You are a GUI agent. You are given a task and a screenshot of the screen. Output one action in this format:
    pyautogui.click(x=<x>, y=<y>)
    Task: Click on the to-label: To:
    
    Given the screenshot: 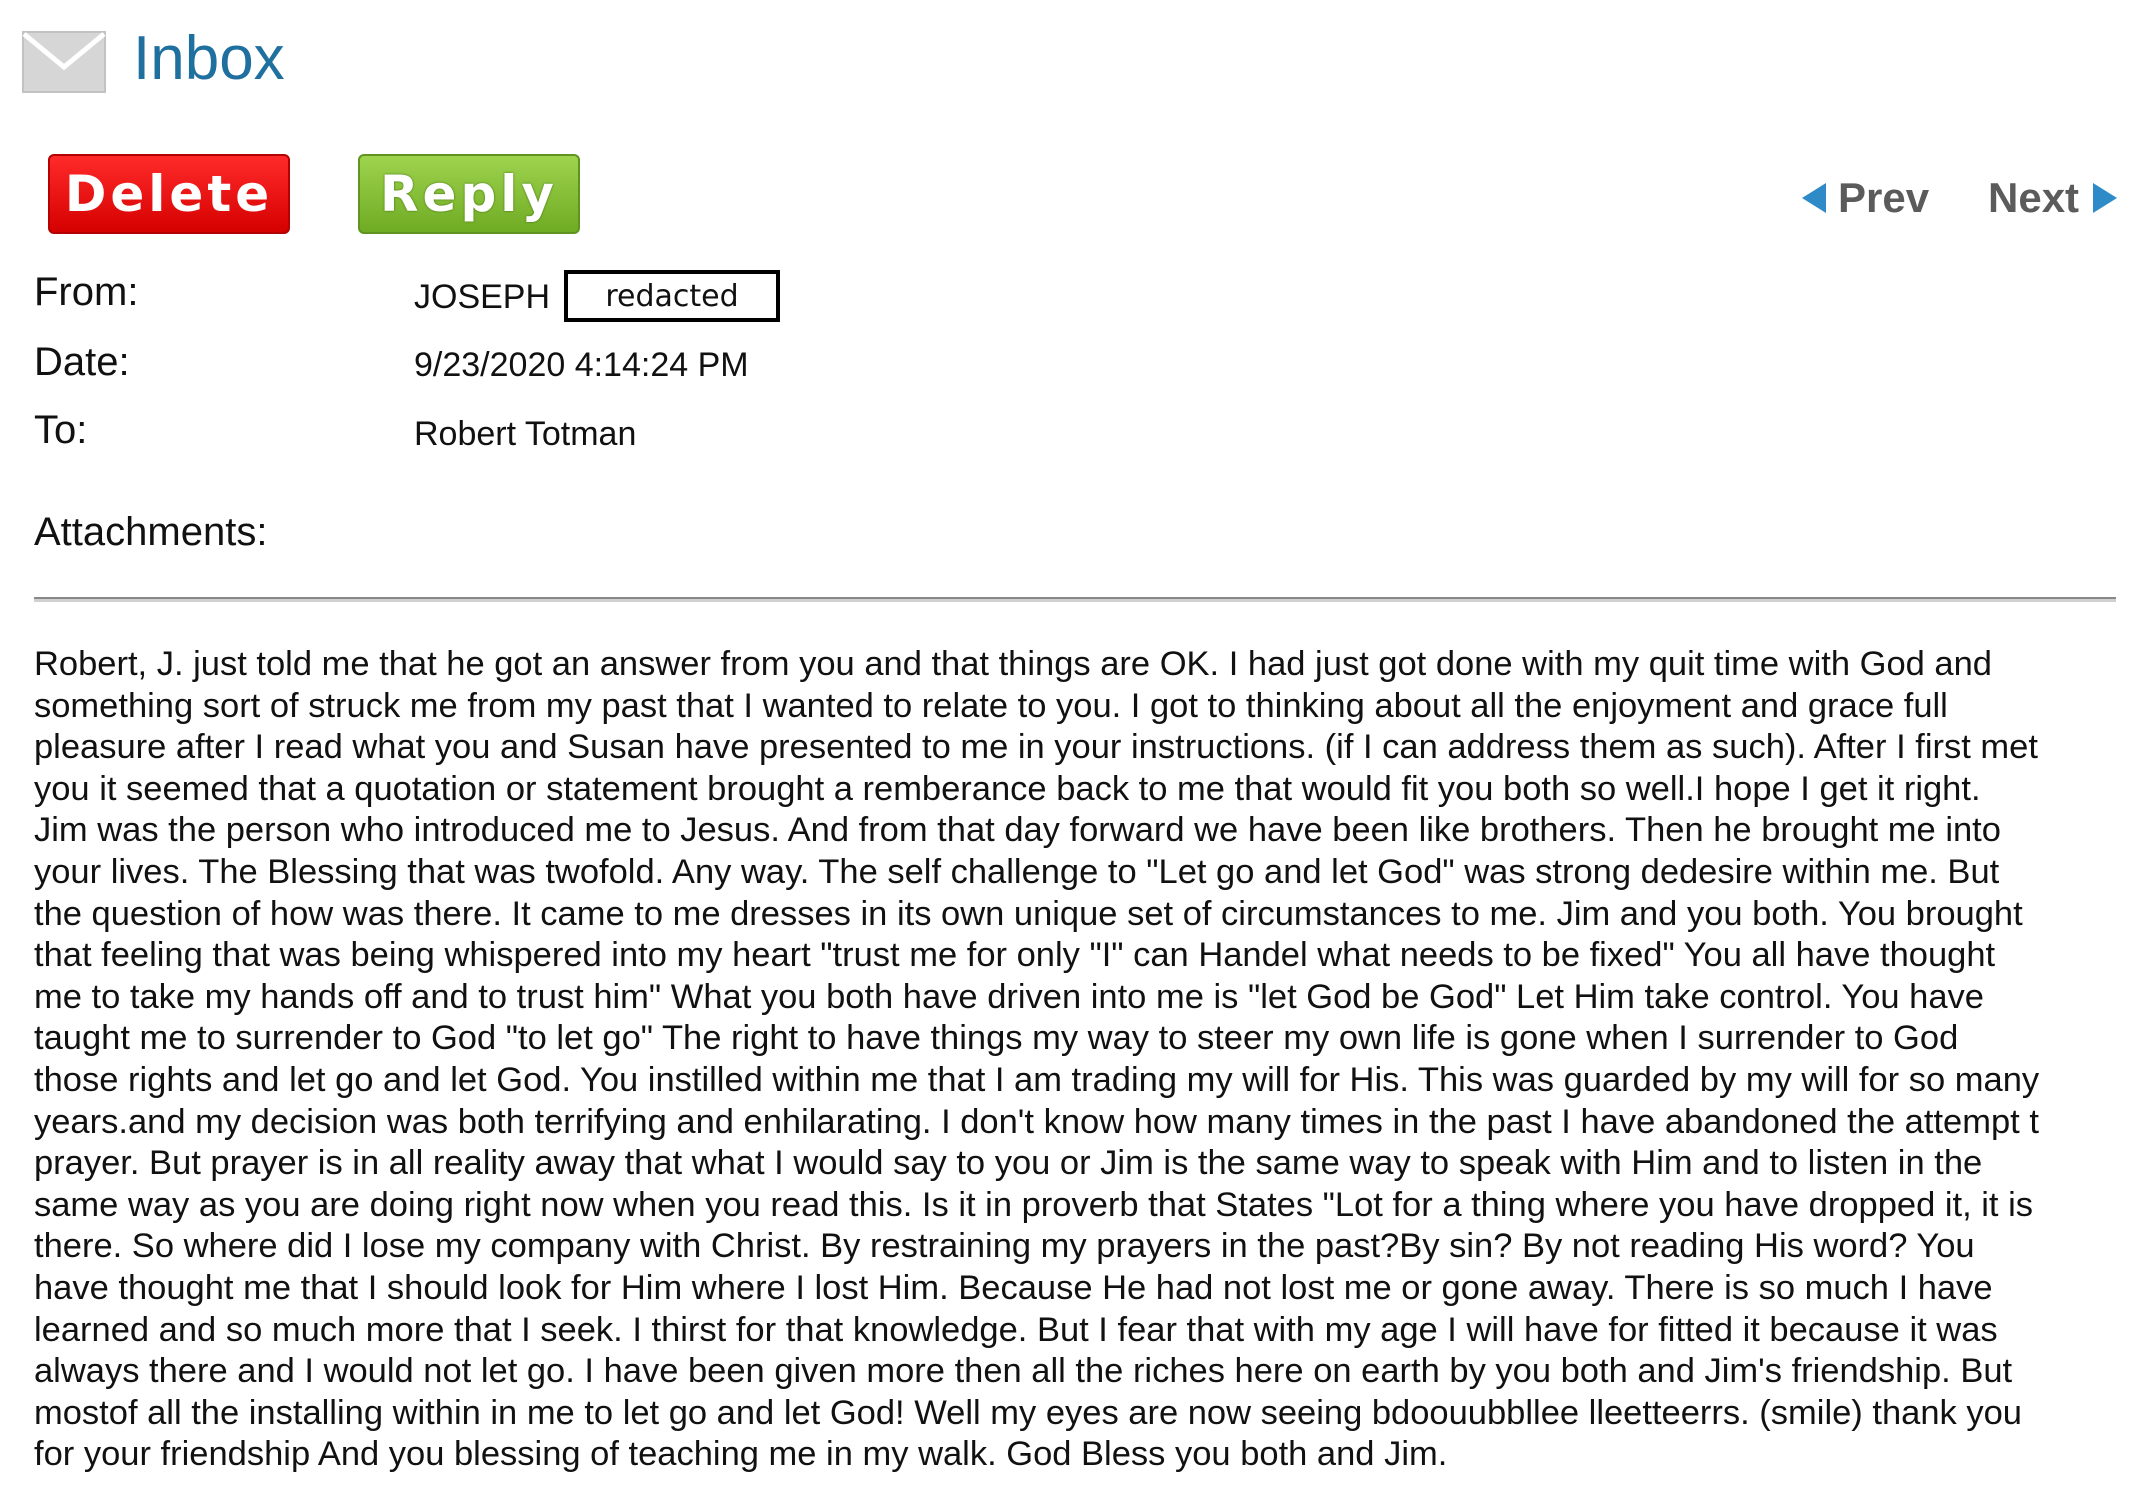 What is the action you would take?
    pyautogui.click(x=61, y=430)
    